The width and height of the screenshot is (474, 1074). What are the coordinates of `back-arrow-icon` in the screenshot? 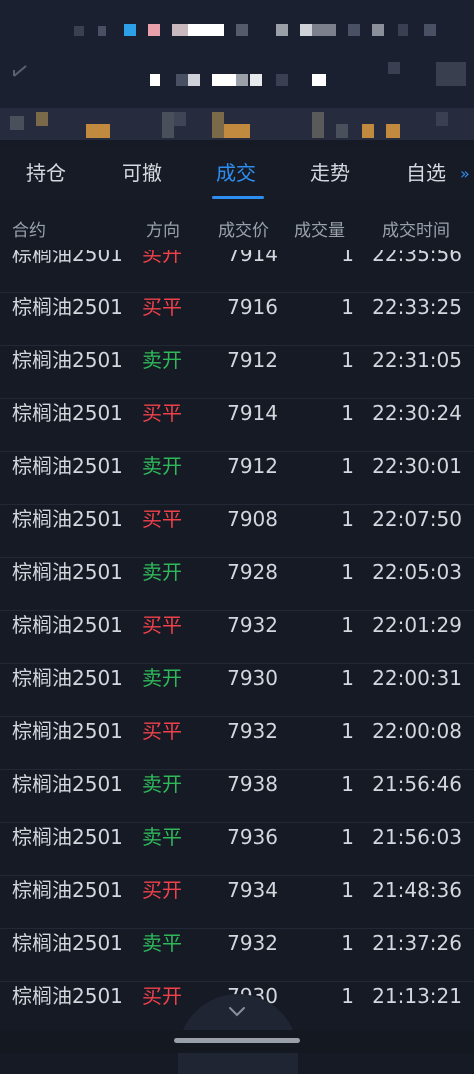 It's located at (19, 73).